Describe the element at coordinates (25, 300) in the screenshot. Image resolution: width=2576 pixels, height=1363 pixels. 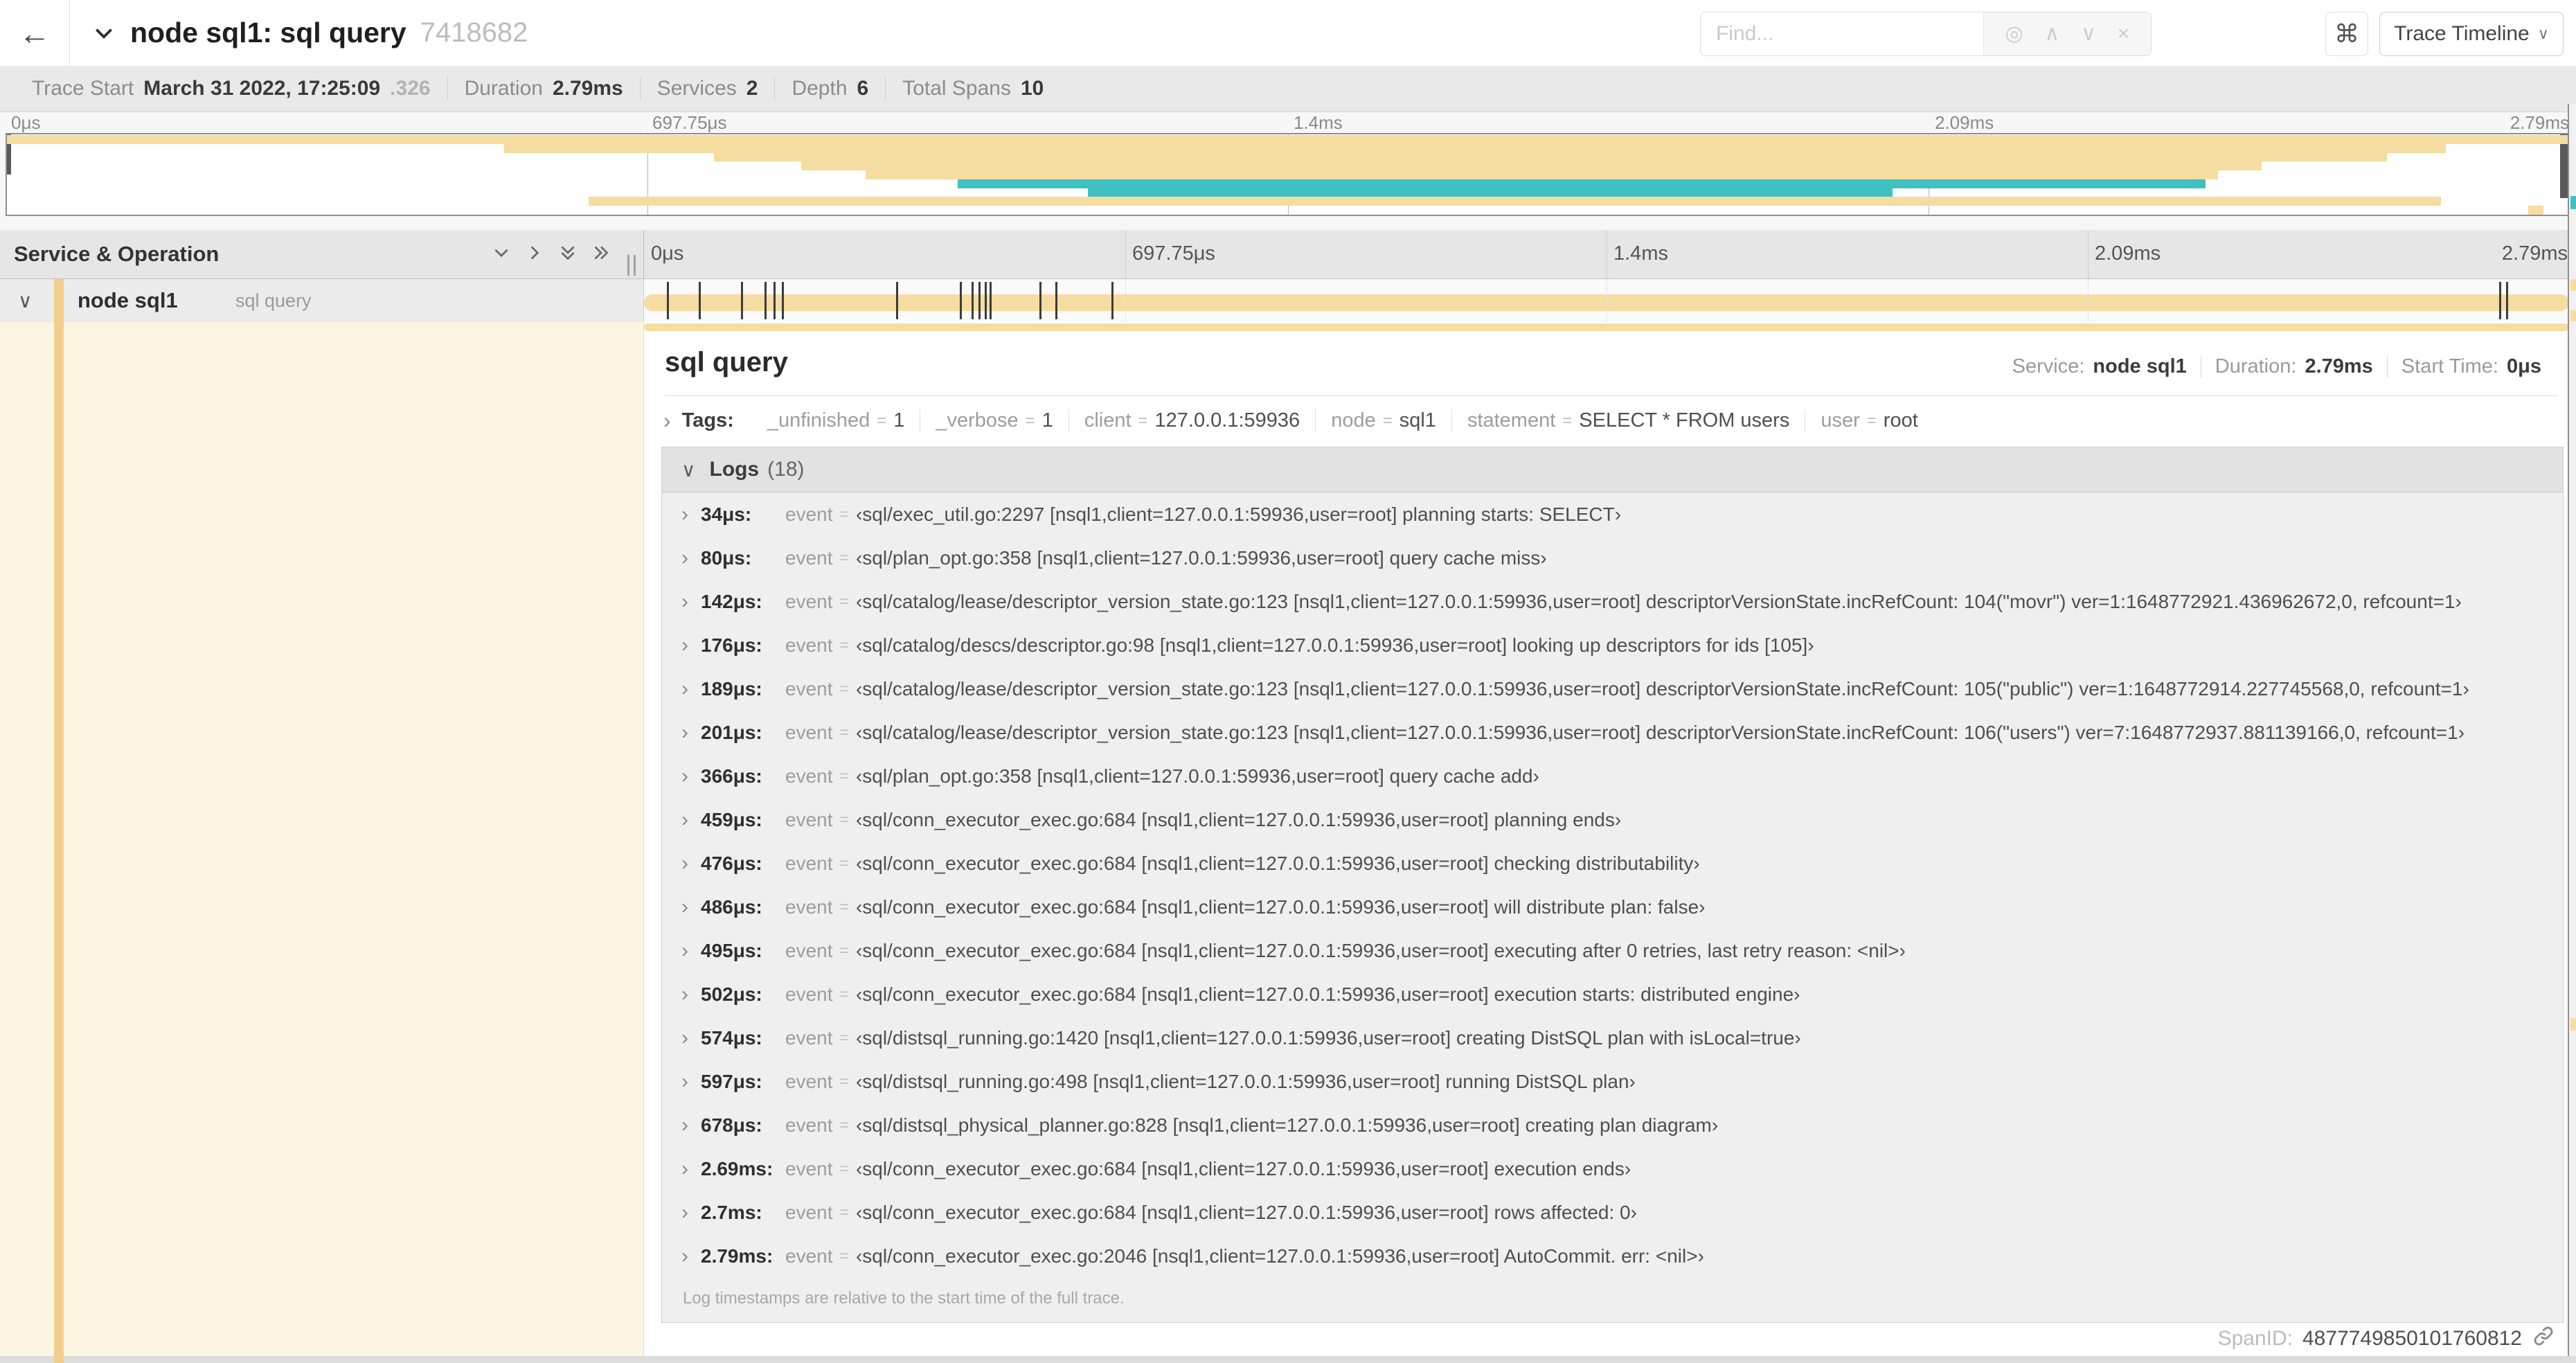
I see `span-collapse-chevron-icon: ∨` at that location.